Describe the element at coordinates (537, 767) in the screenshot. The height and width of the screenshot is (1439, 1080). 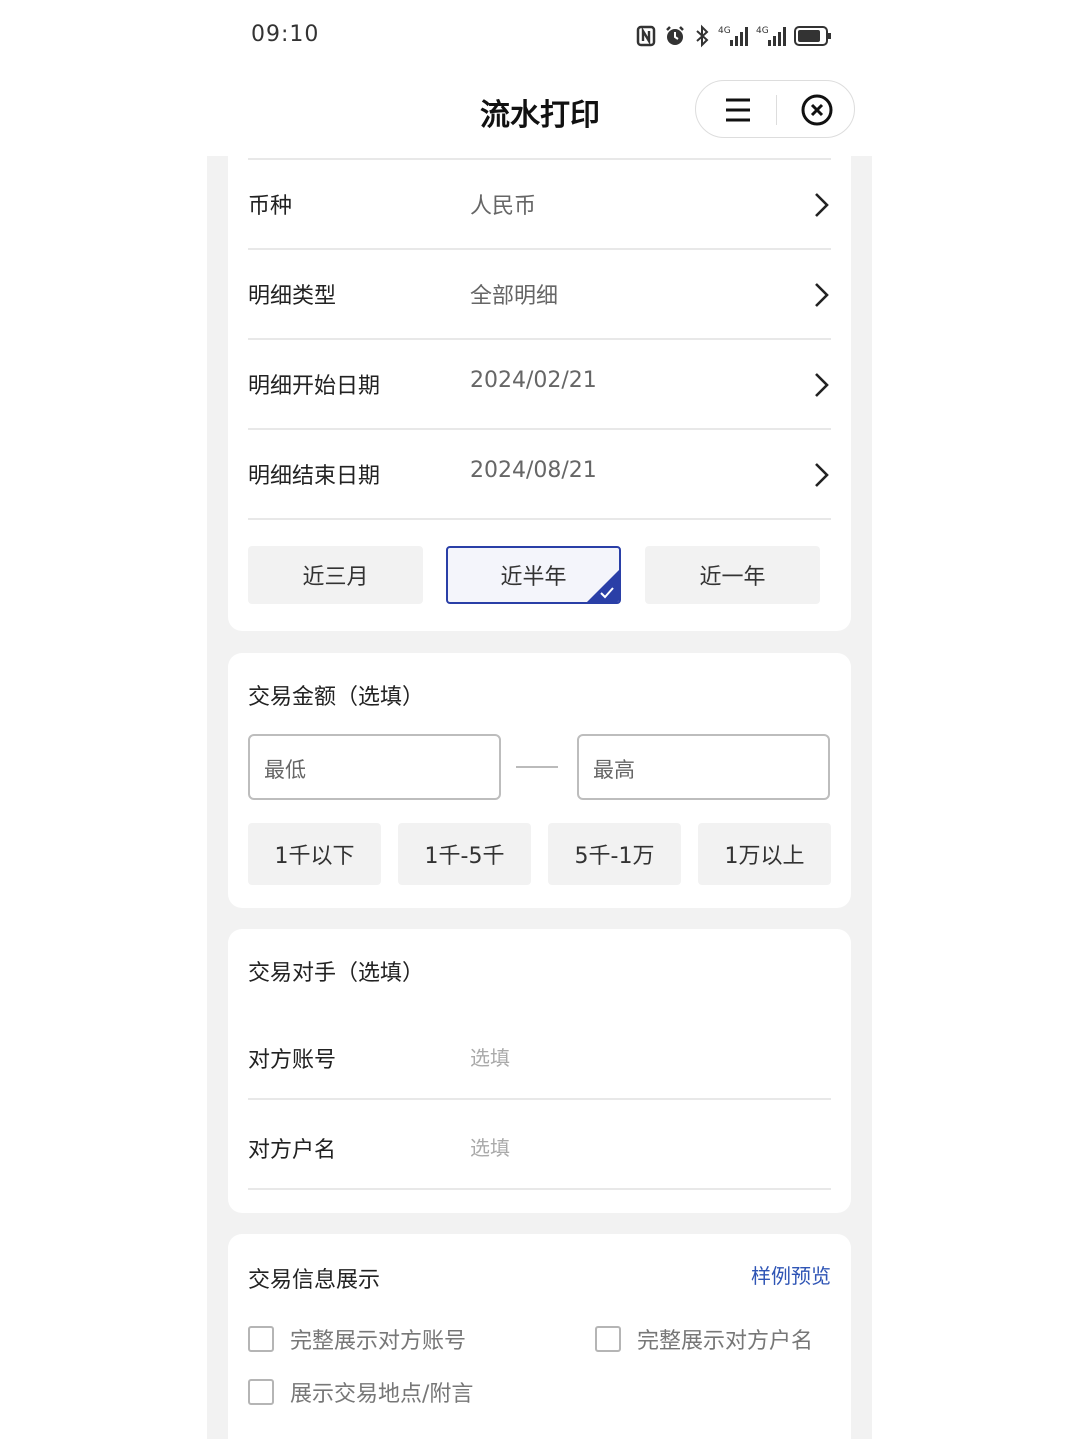
I see `range-separator` at that location.